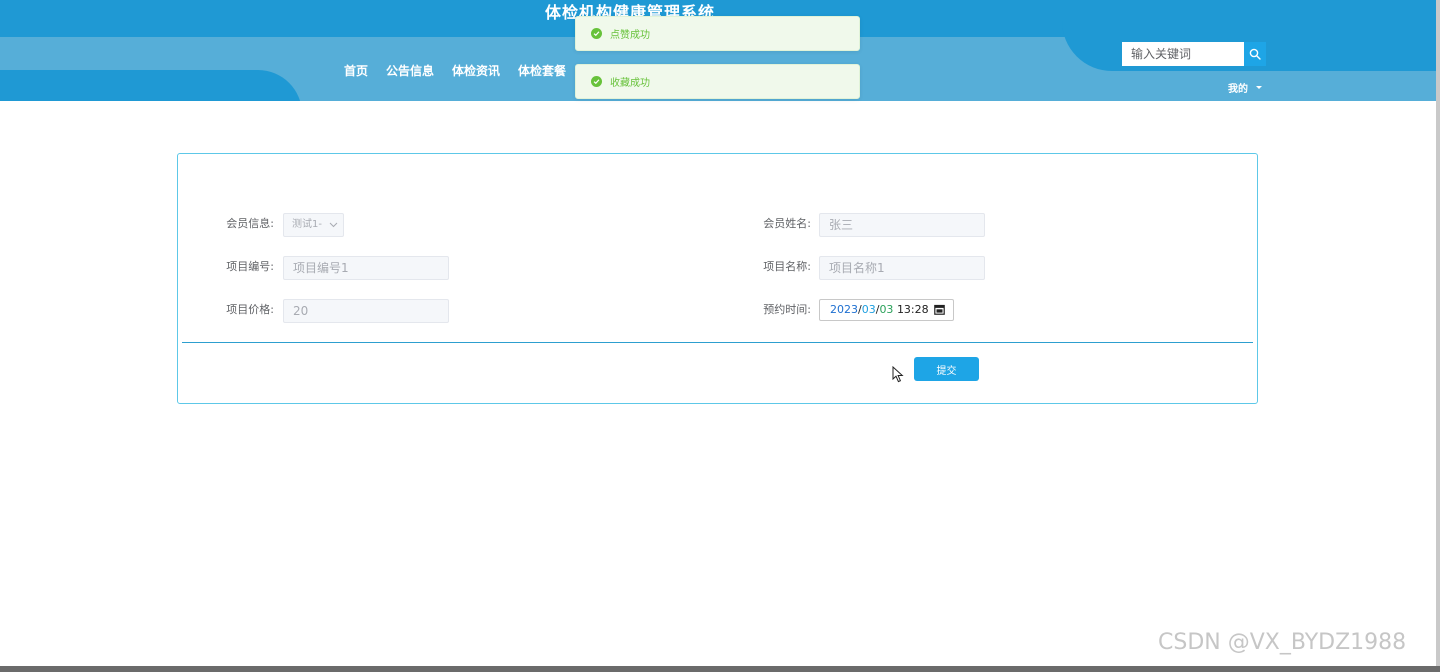 The width and height of the screenshot is (1440, 672). Describe the element at coordinates (630, 35) in the screenshot. I see `toast-message: 点赞成功` at that location.